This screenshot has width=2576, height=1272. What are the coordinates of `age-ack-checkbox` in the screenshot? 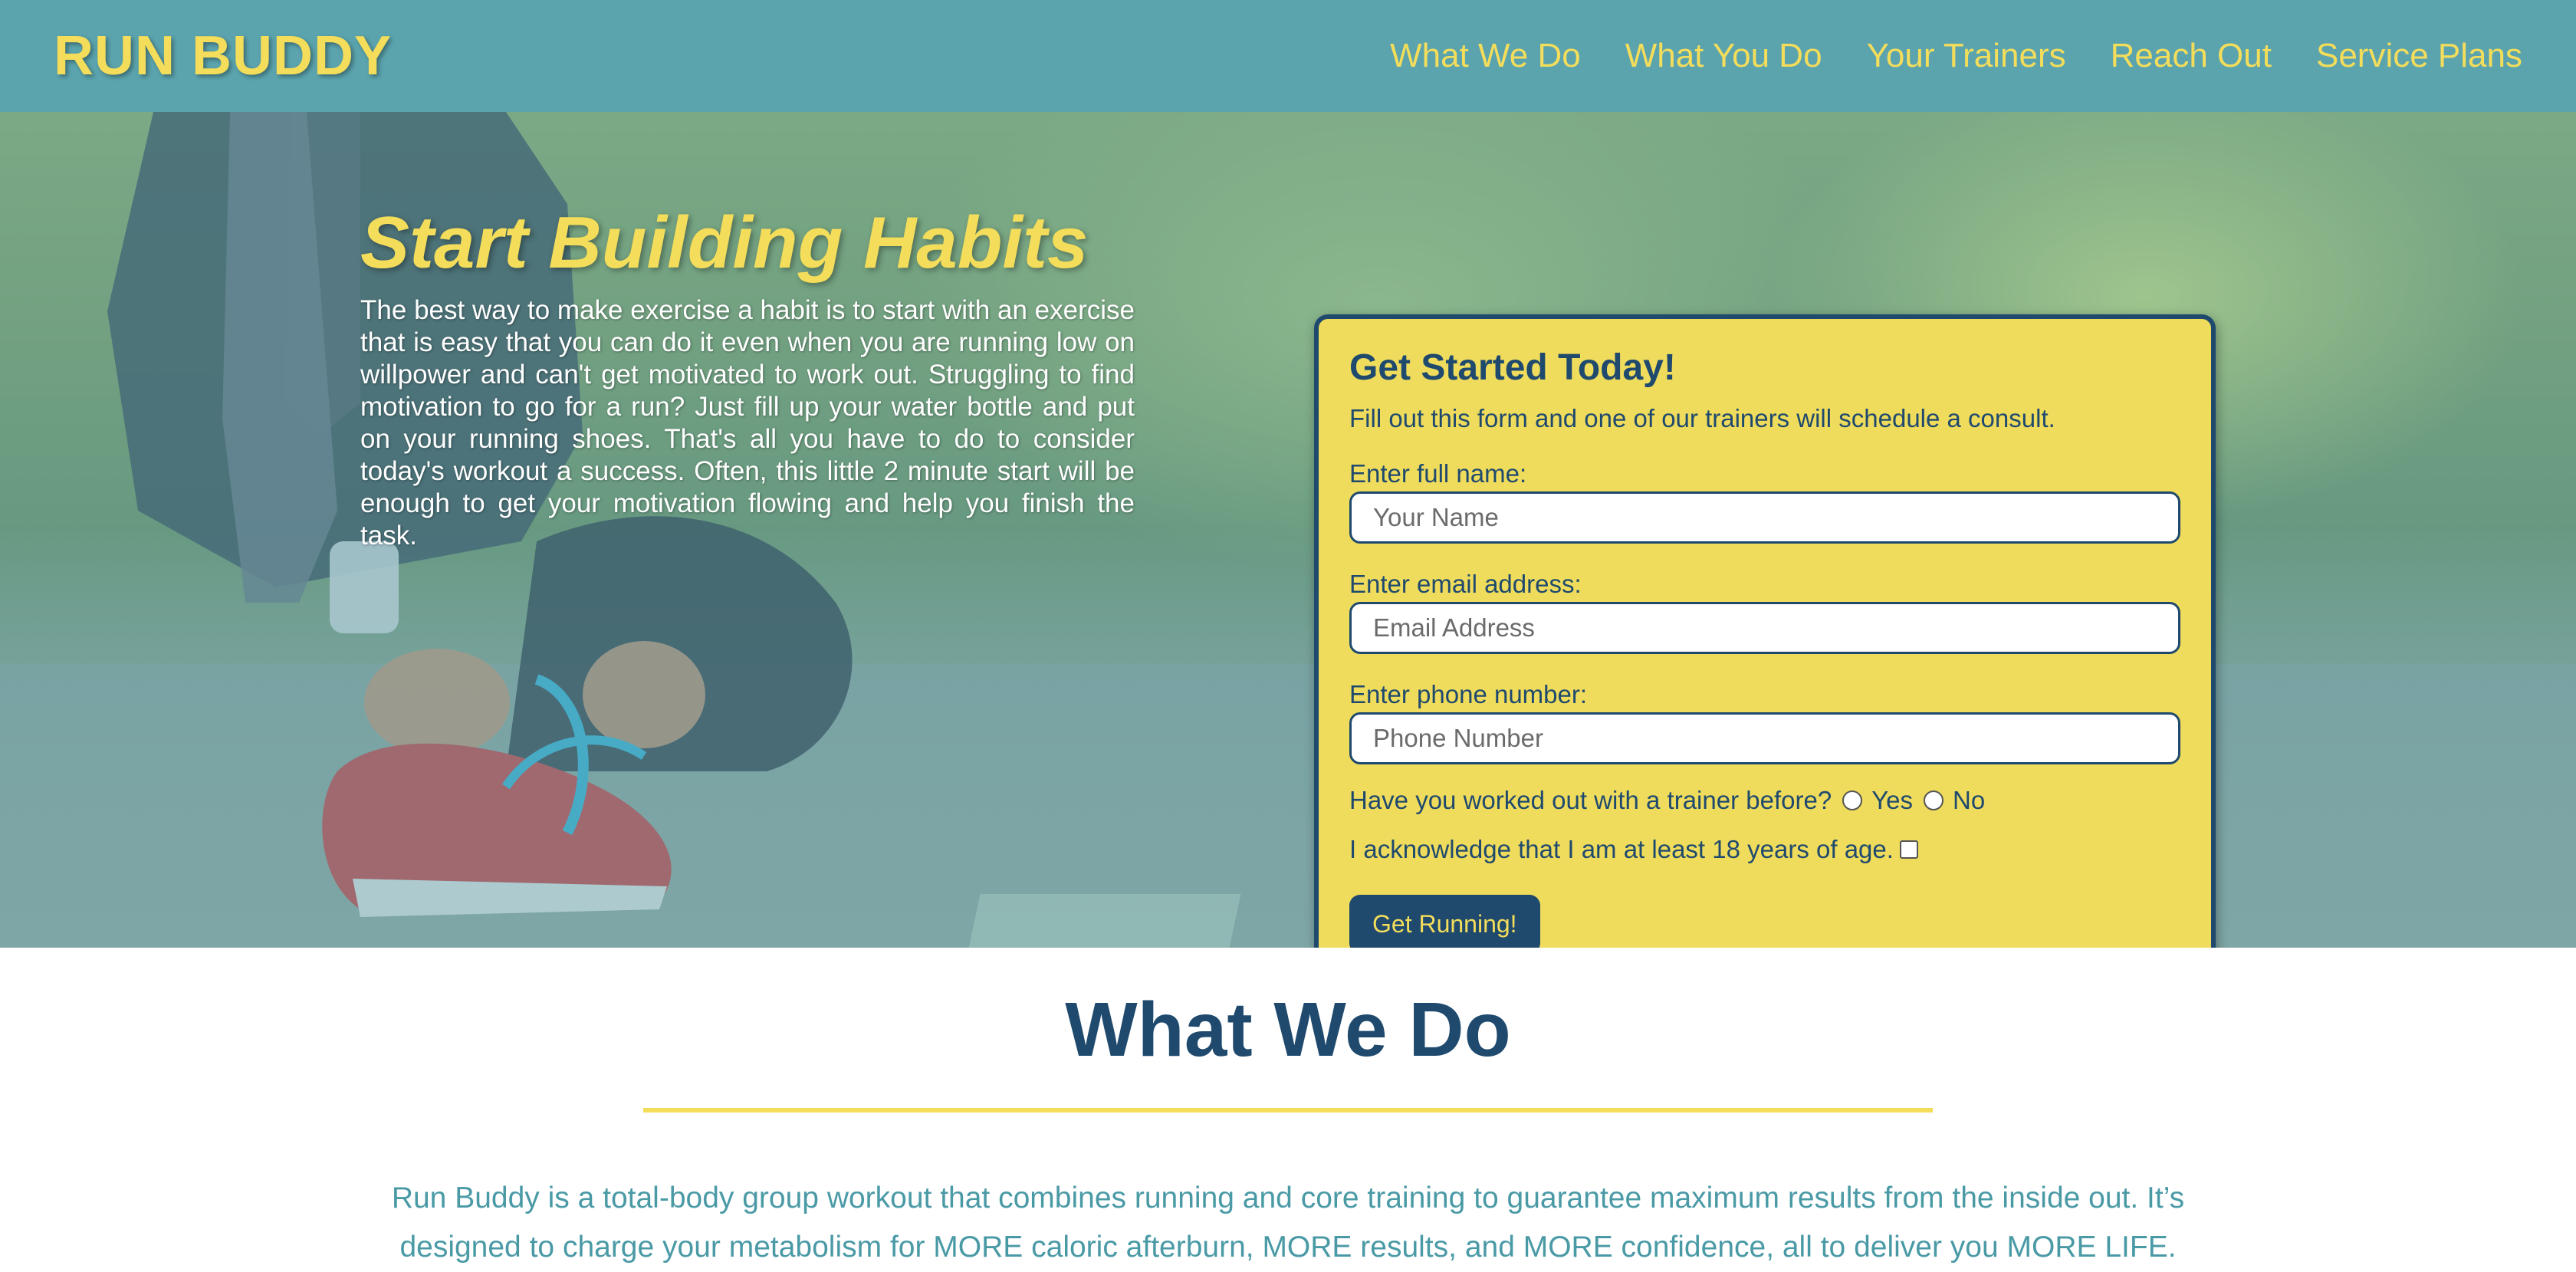 It's located at (1909, 850).